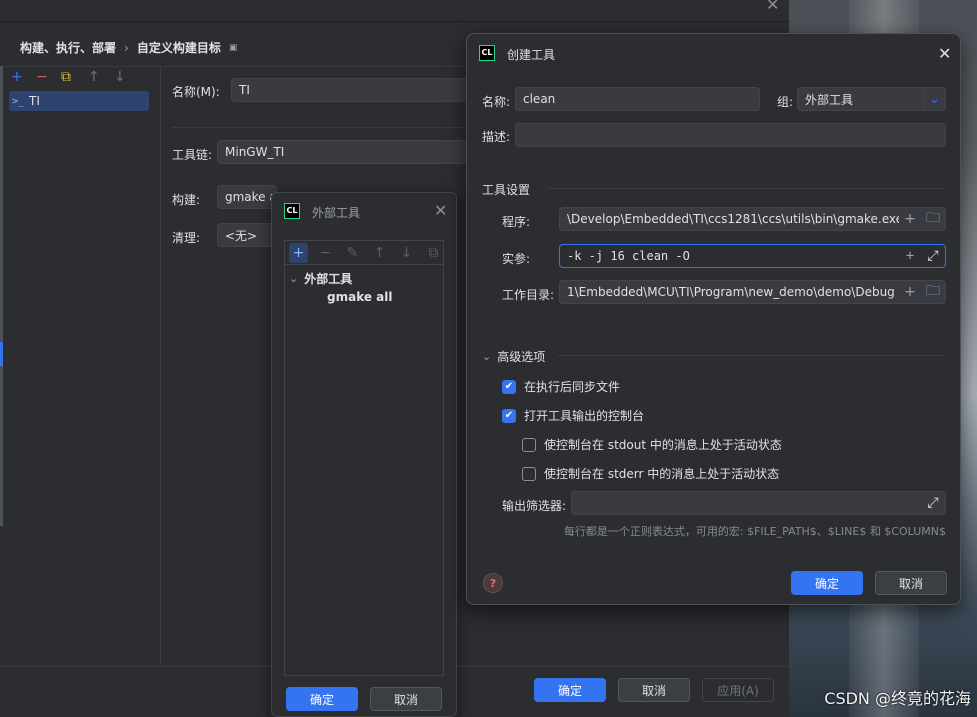 This screenshot has width=977, height=717. I want to click on tree-item-label: TI, so click(34, 101).